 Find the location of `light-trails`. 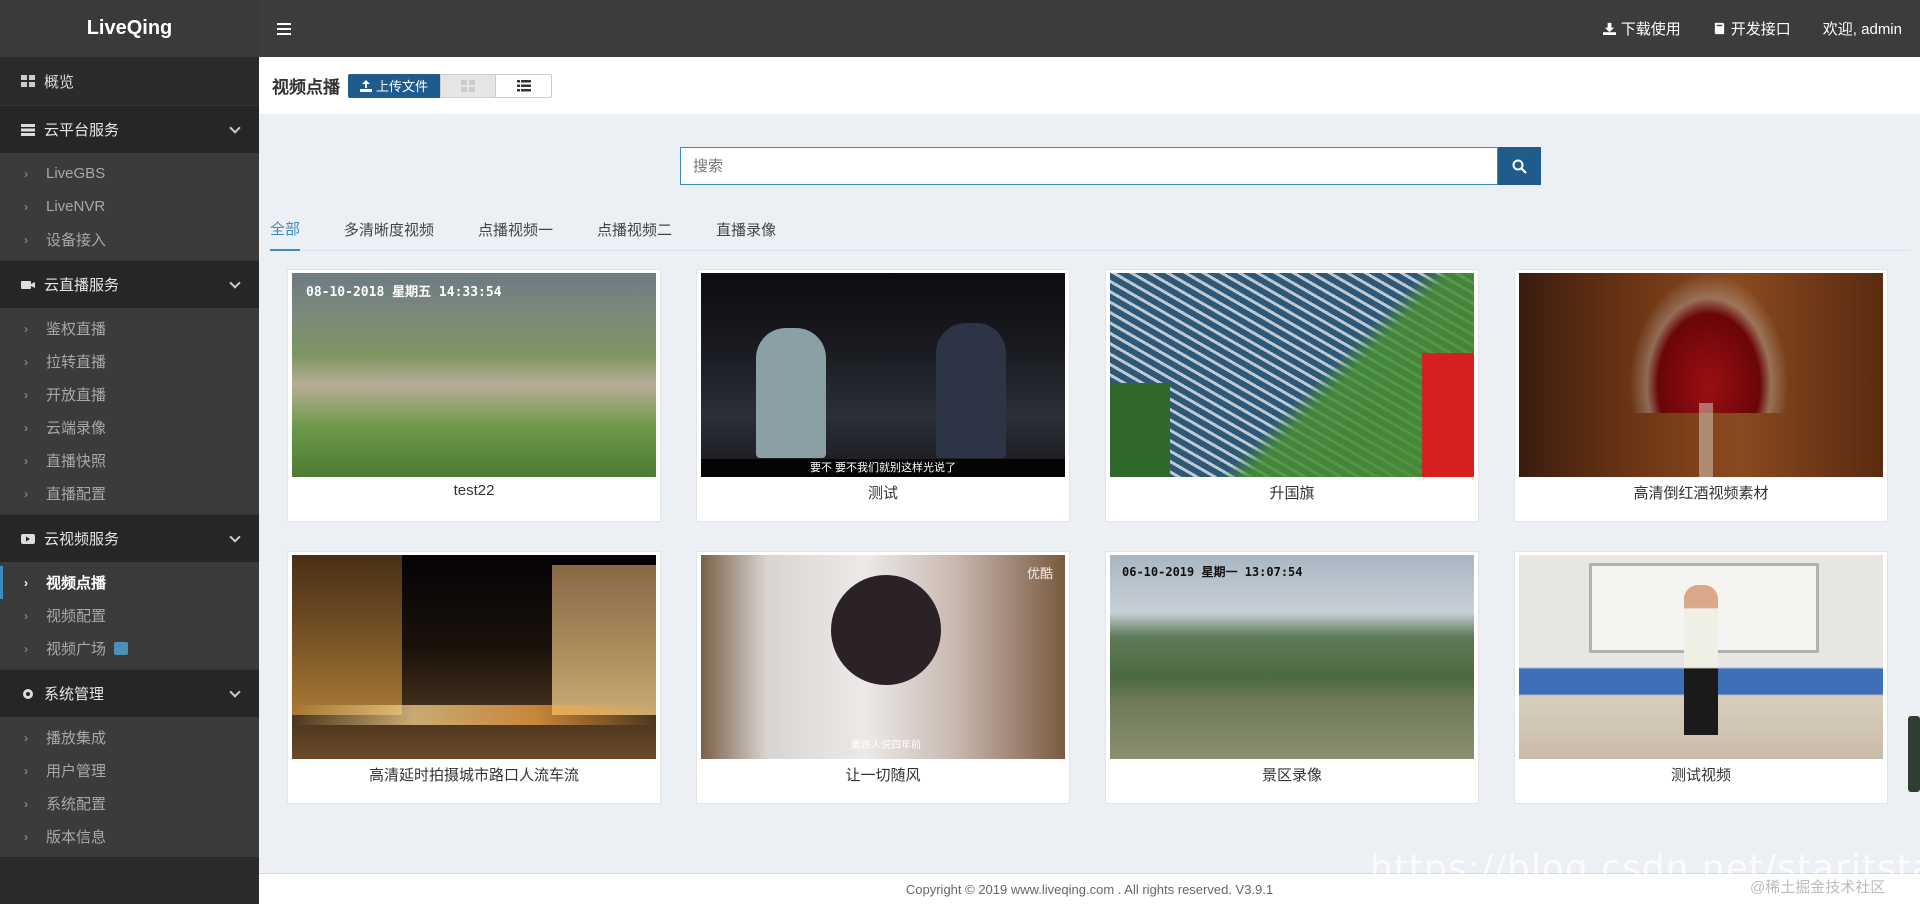

light-trails is located at coordinates (474, 715).